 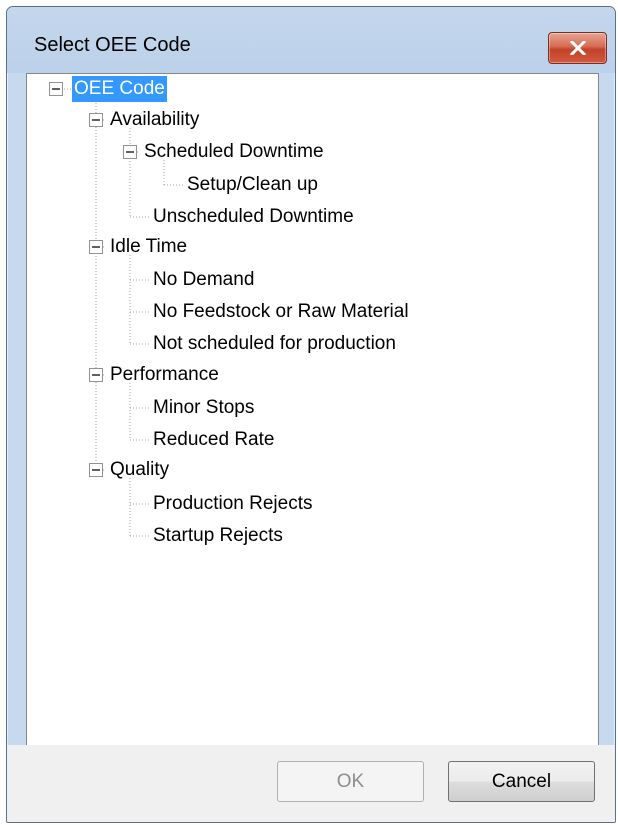 What do you see at coordinates (130, 152) in the screenshot?
I see `expander-scheduled-downtime` at bounding box center [130, 152].